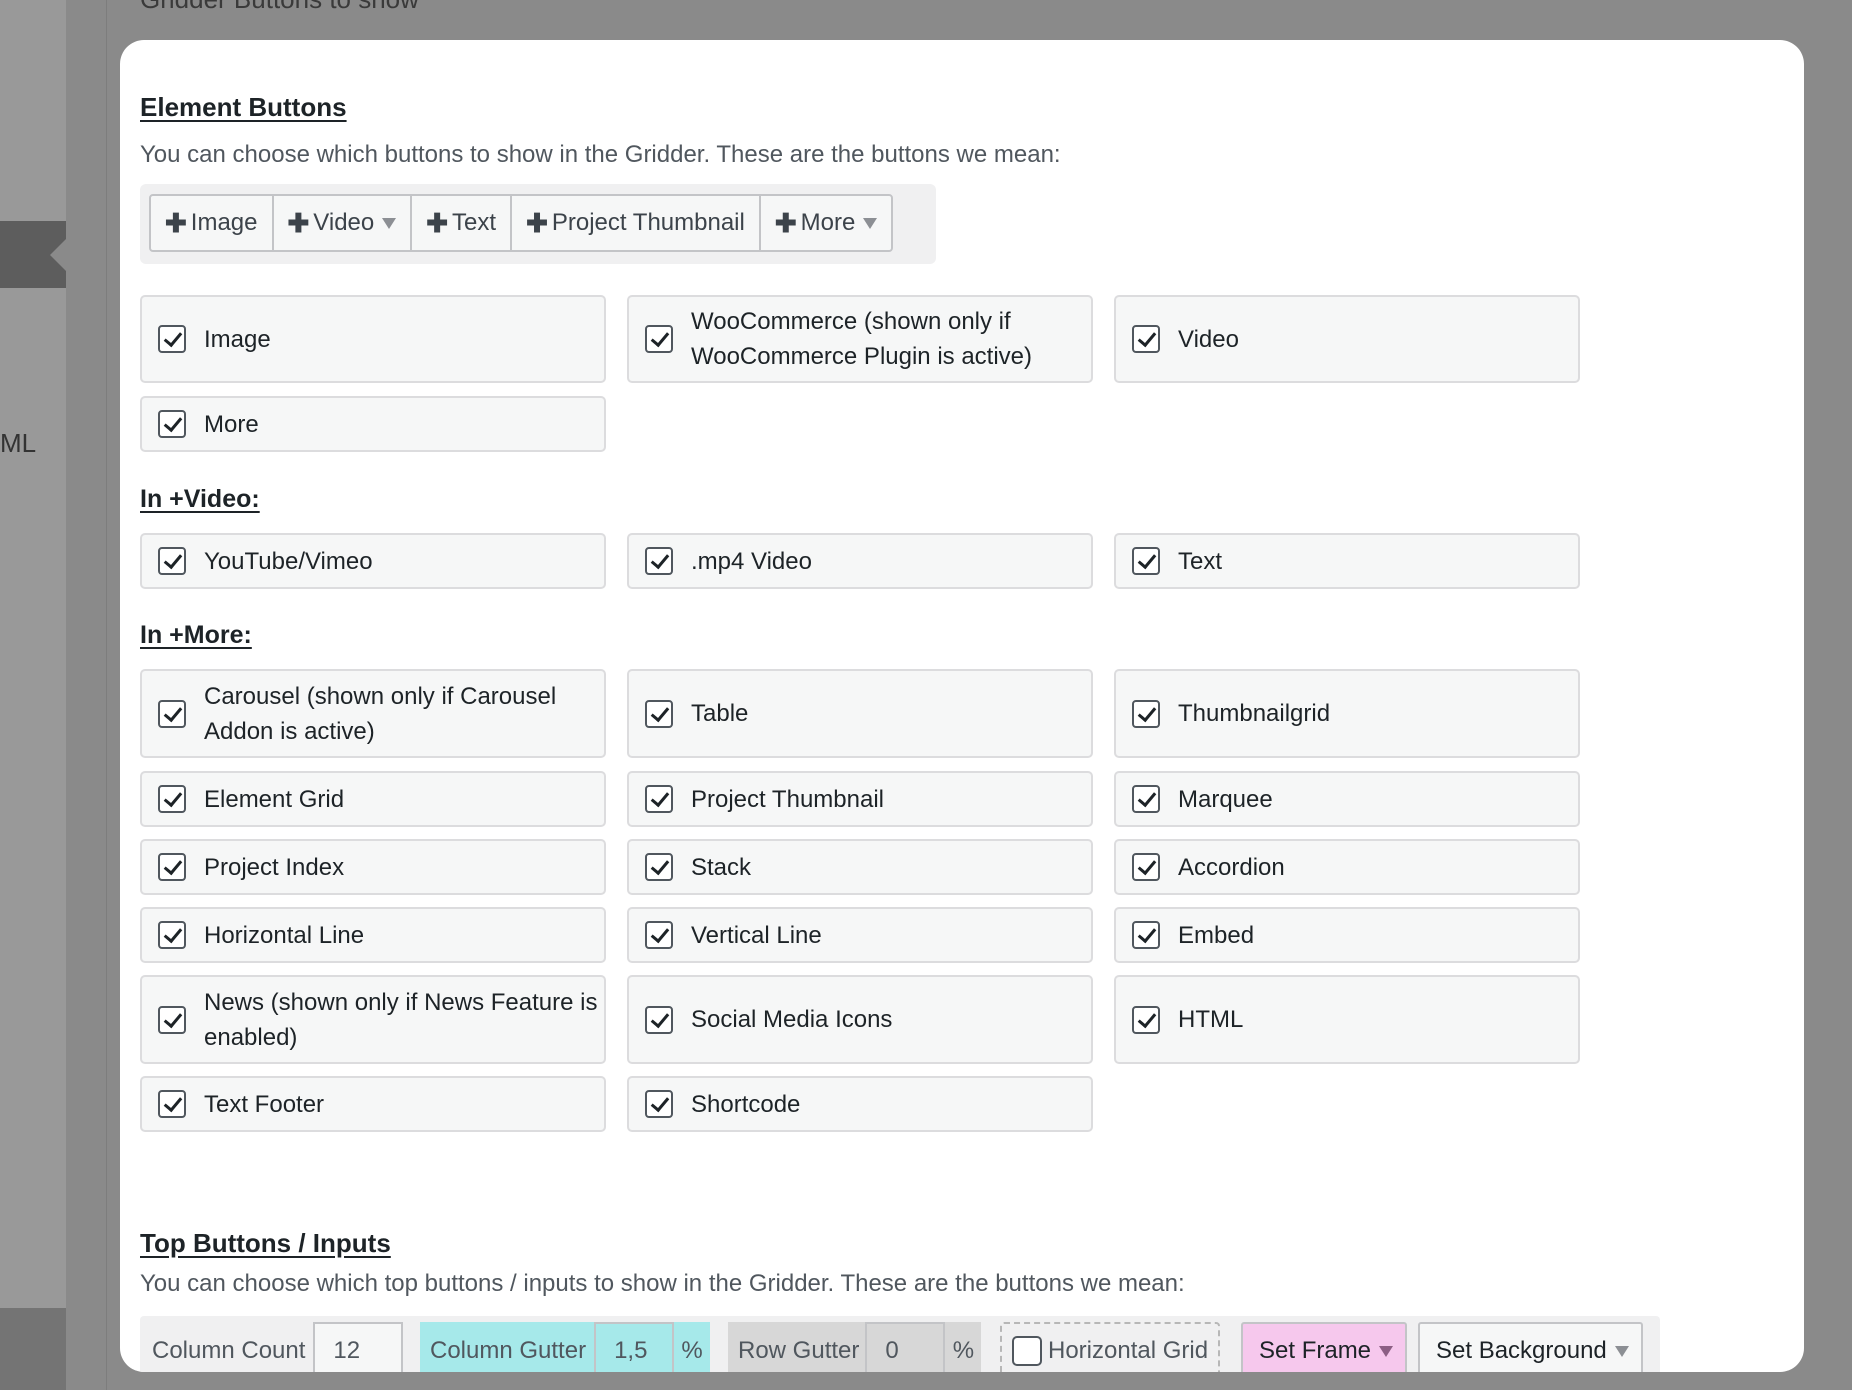 The height and width of the screenshot is (1390, 1852). I want to click on sample-image-button: ✚ Image, so click(212, 223).